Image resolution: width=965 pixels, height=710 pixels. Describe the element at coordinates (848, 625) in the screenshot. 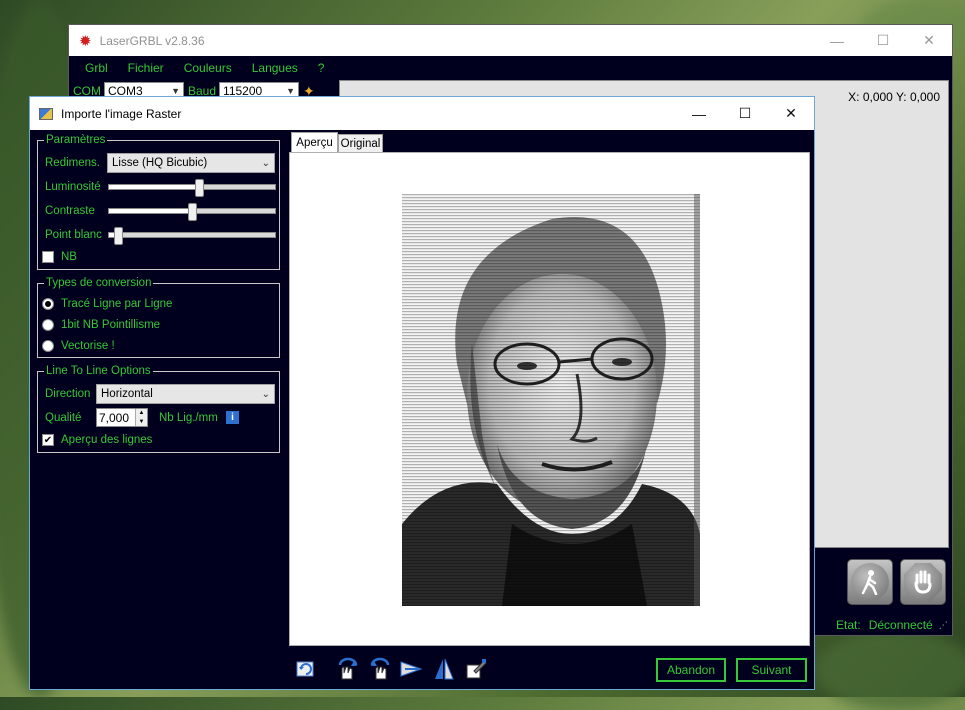

I see `status-label: Etat:` at that location.